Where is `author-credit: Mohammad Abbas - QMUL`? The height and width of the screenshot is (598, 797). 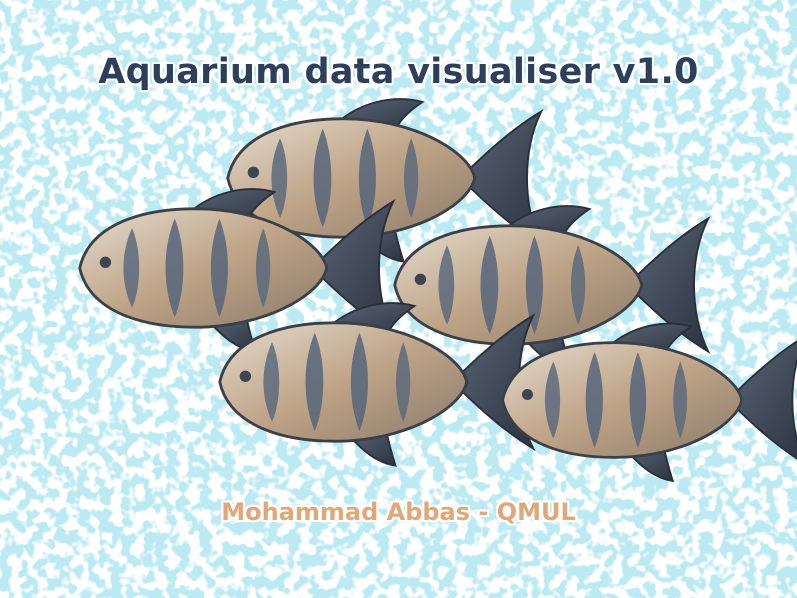
author-credit: Mohammad Abbas - QMUL is located at coordinates (398, 512).